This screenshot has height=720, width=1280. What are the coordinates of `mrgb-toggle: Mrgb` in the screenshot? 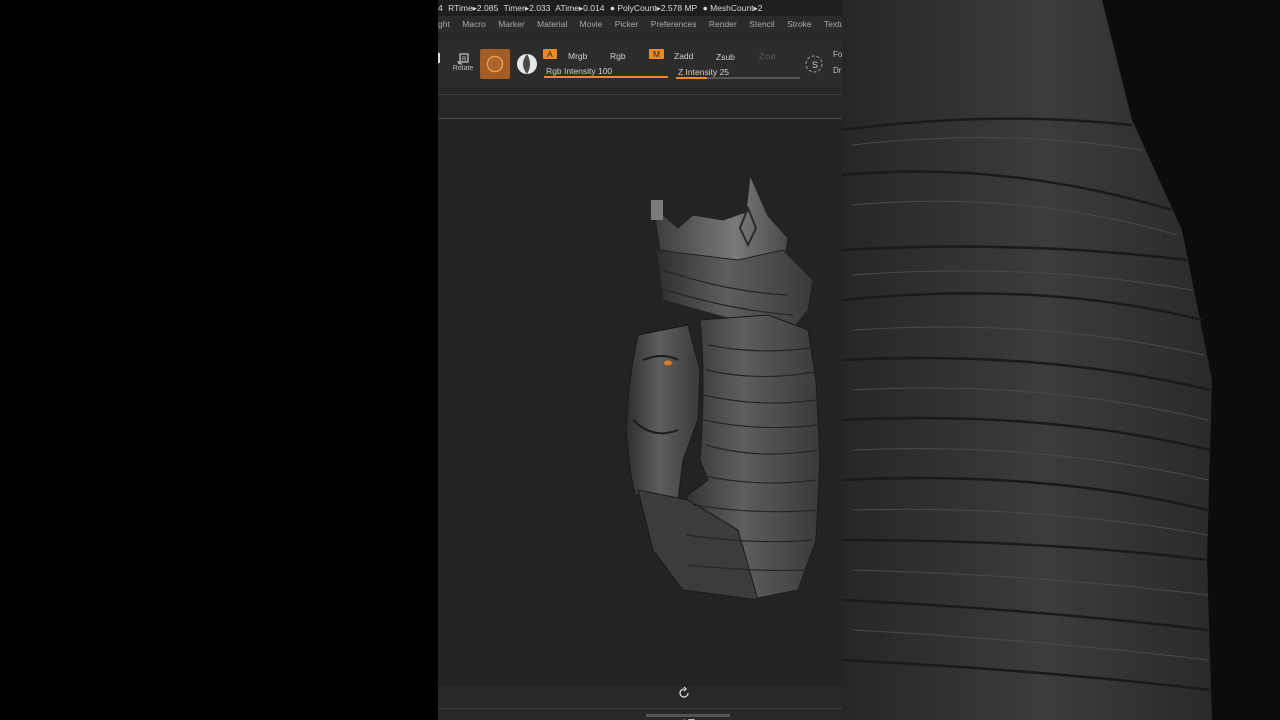 It's located at (577, 56).